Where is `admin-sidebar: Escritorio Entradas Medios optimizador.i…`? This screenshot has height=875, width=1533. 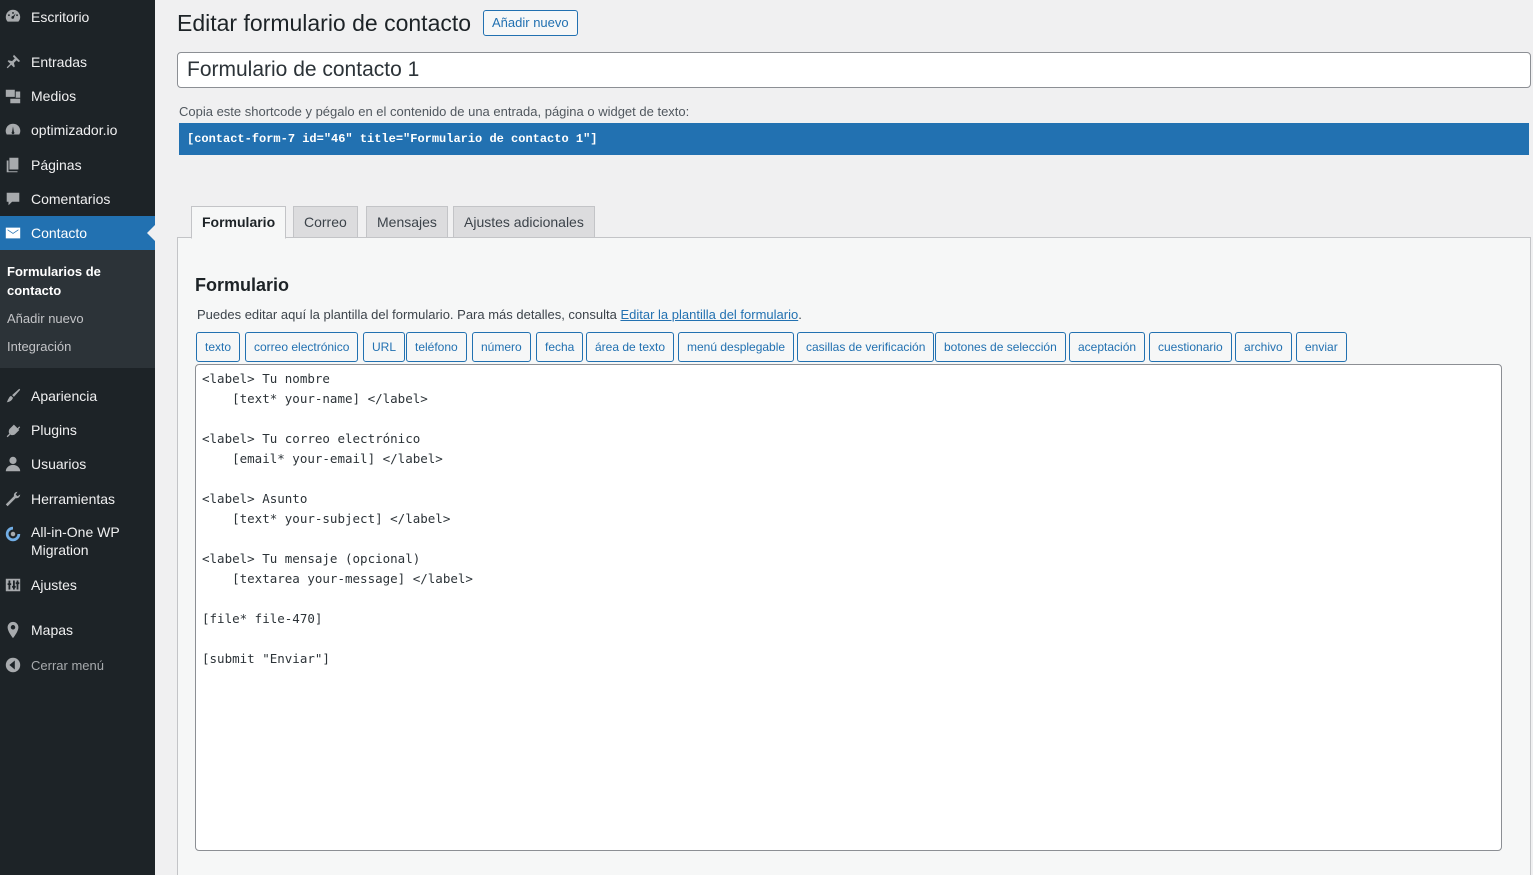
admin-sidebar: Escritorio Entradas Medios optimizador.i… is located at coordinates (77, 437).